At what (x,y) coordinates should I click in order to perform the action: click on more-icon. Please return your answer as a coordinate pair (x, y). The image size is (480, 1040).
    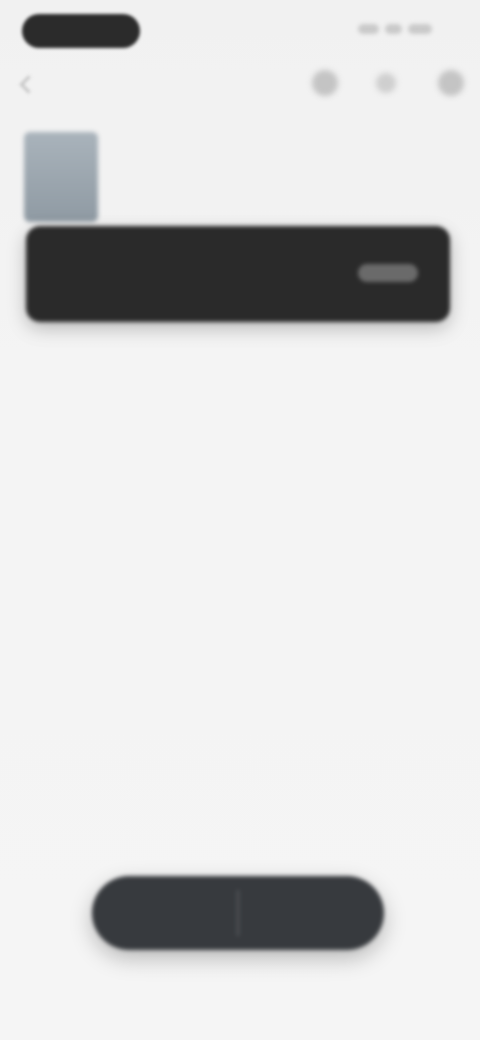
    Looking at the image, I should click on (451, 83).